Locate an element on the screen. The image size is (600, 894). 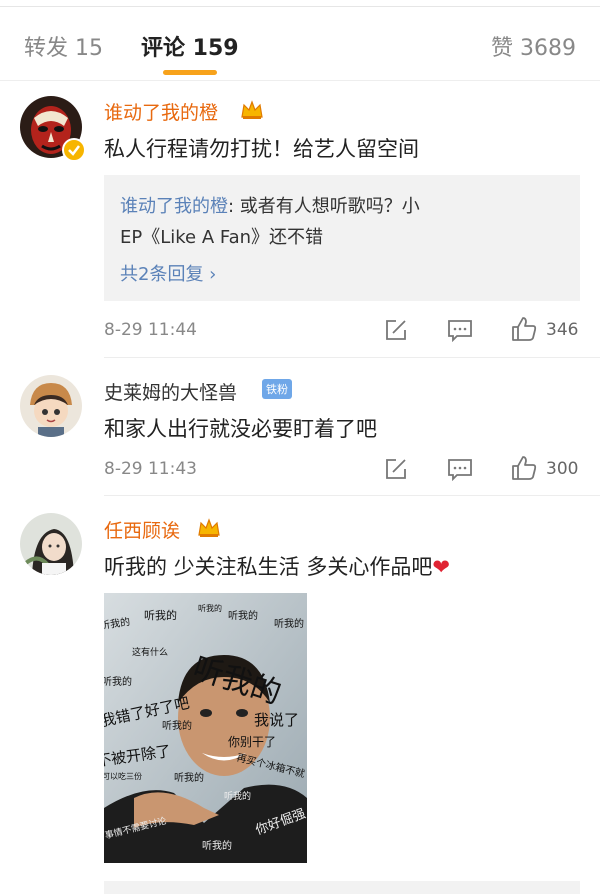
meme-caption: 我说了 is located at coordinates (277, 720).